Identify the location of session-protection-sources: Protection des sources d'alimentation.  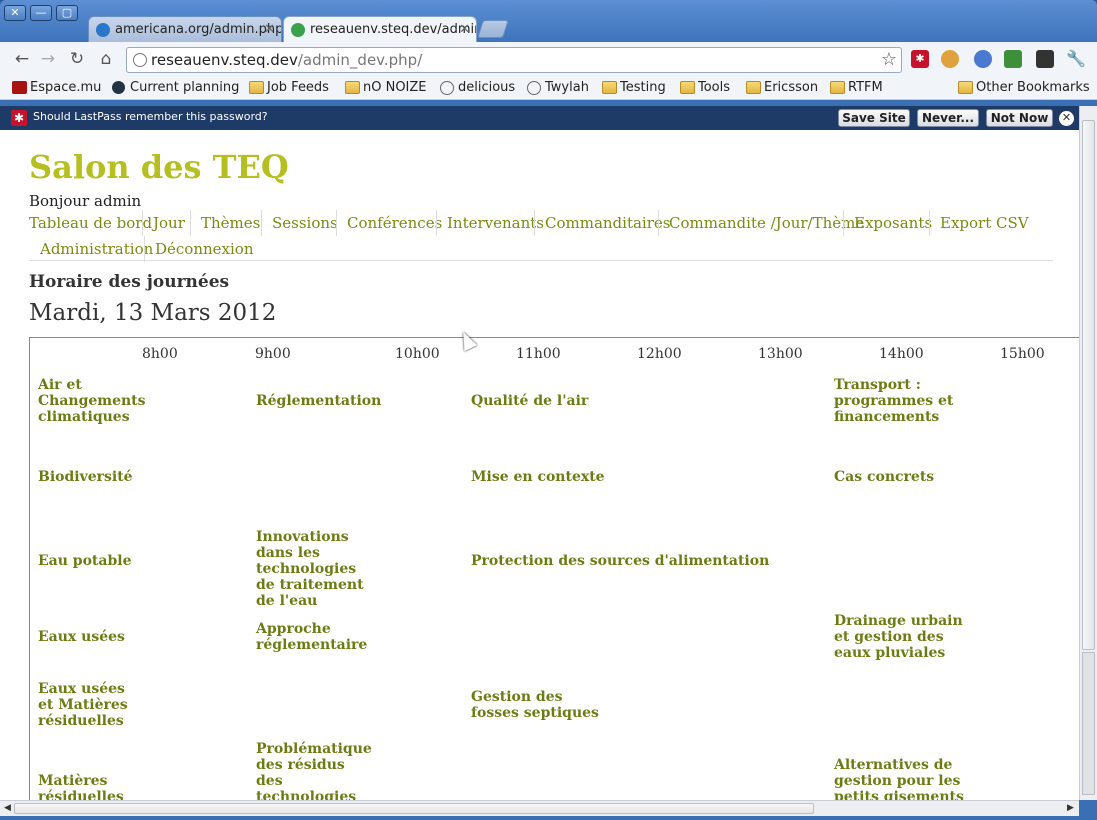
(631, 561).